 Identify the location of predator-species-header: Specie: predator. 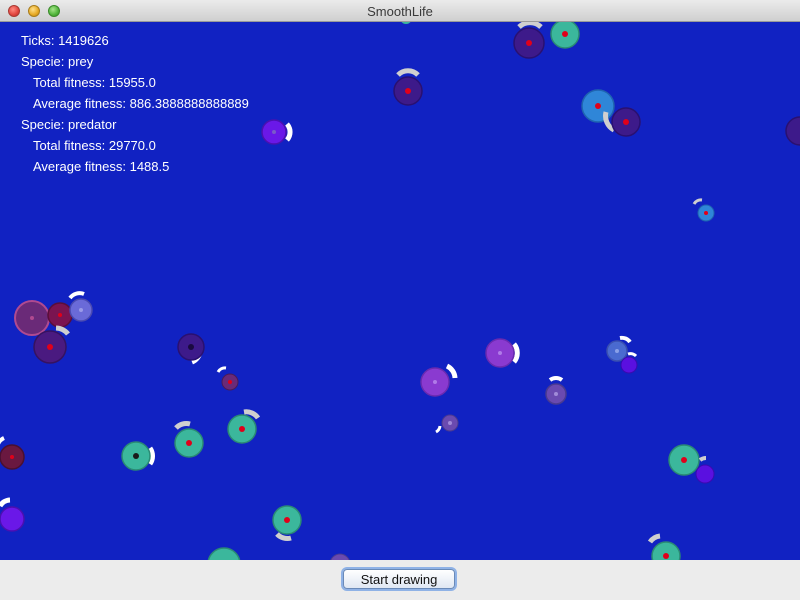
(69, 124).